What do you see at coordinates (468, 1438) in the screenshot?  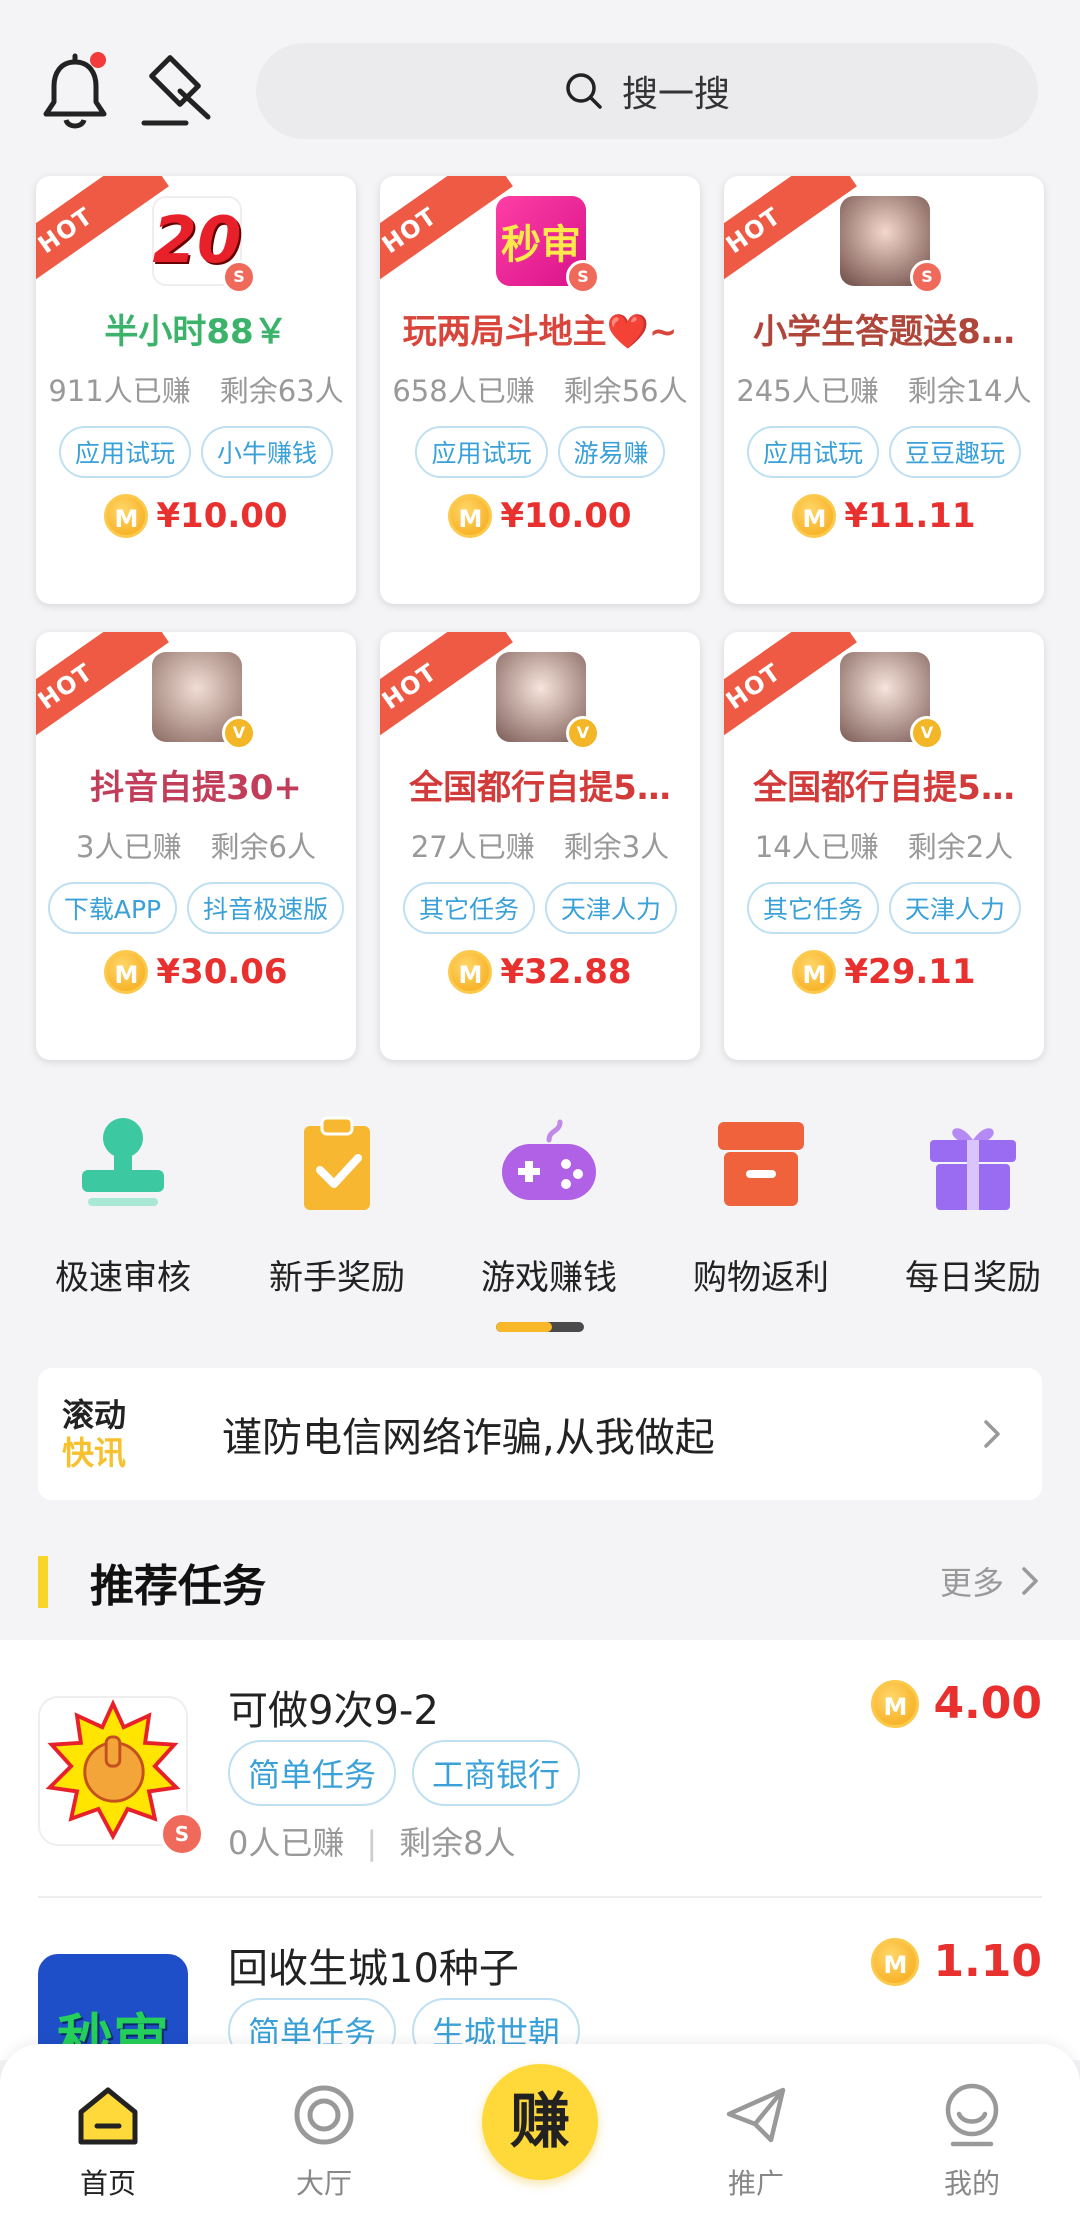 I see `news-text: 谨防电信网络诈骗,从我做起` at bounding box center [468, 1438].